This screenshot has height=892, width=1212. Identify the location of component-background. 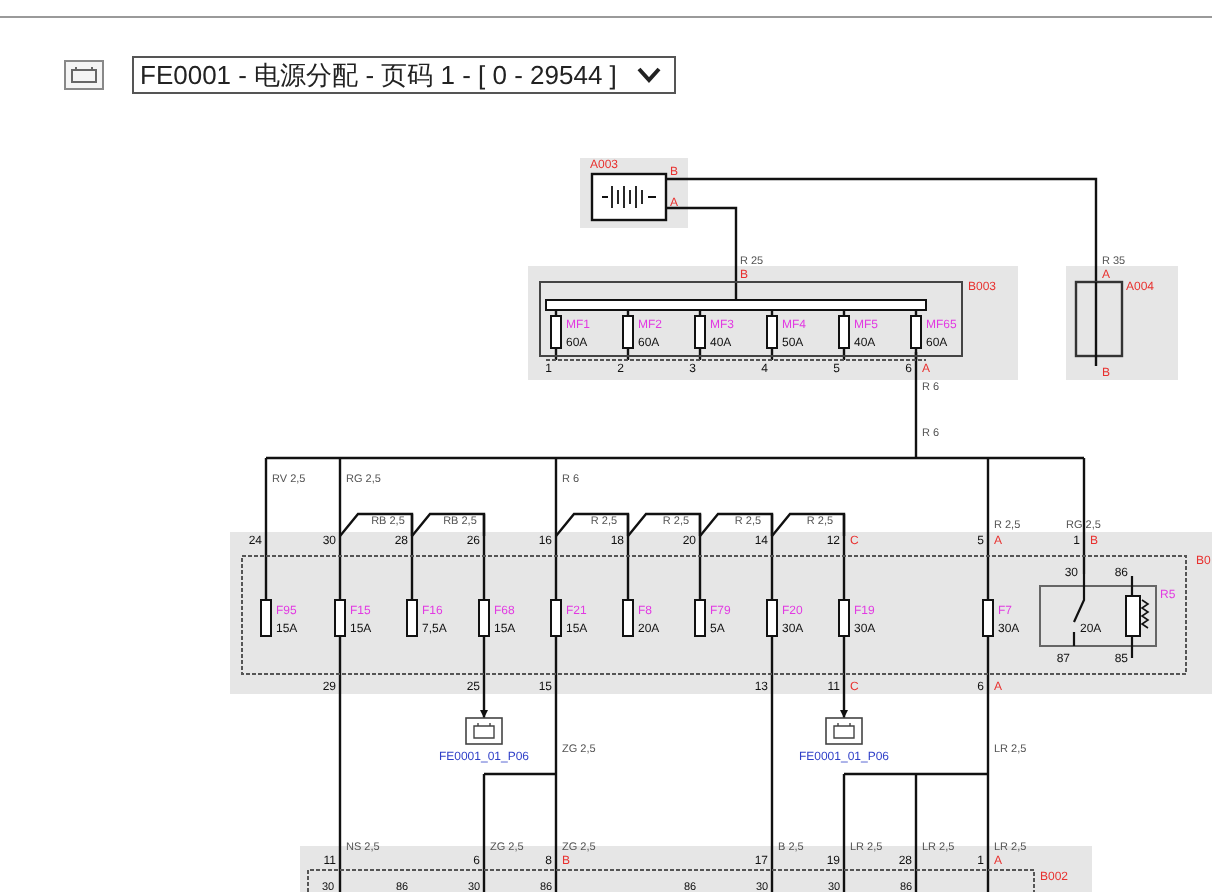
(1122, 323).